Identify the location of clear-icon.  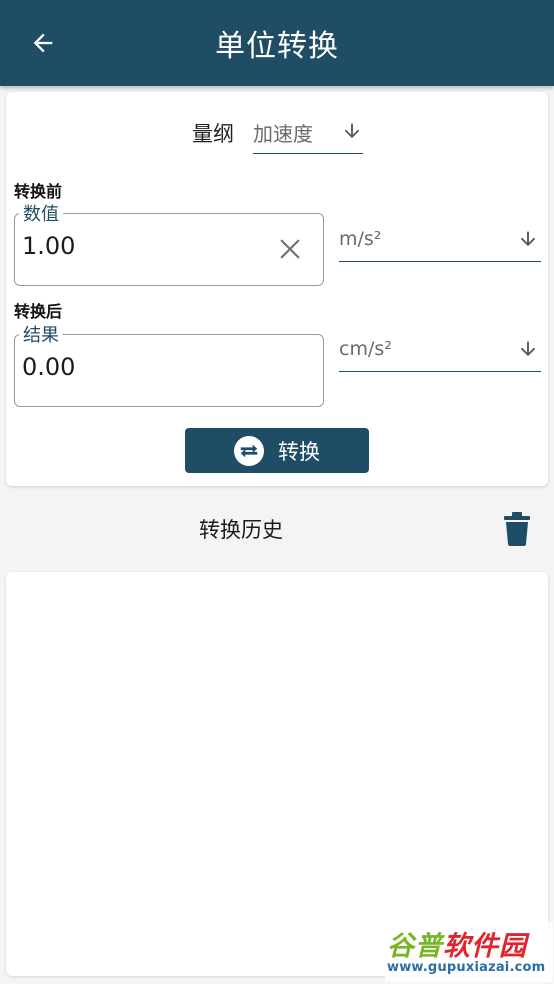
(290, 249).